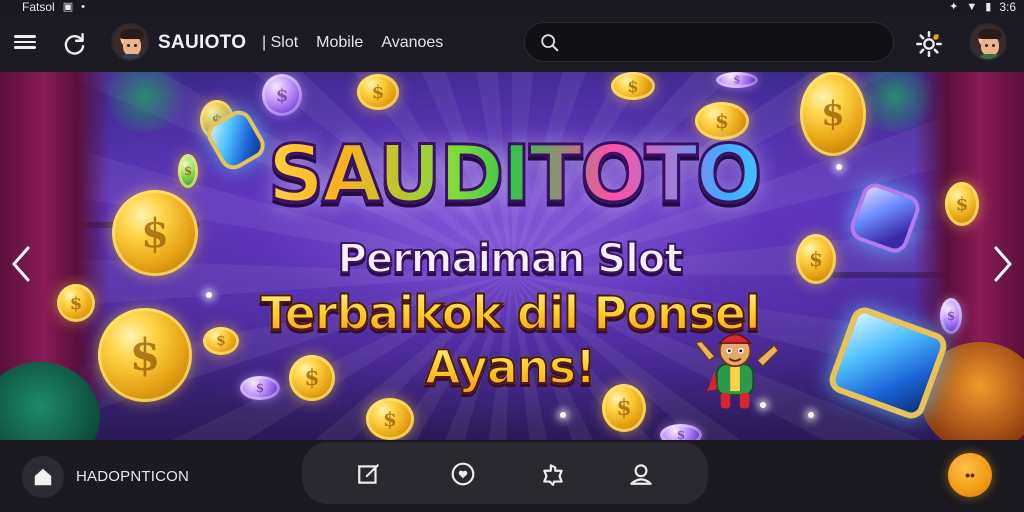  Describe the element at coordinates (369, 474) in the screenshot. I see `edit-icon` at that location.